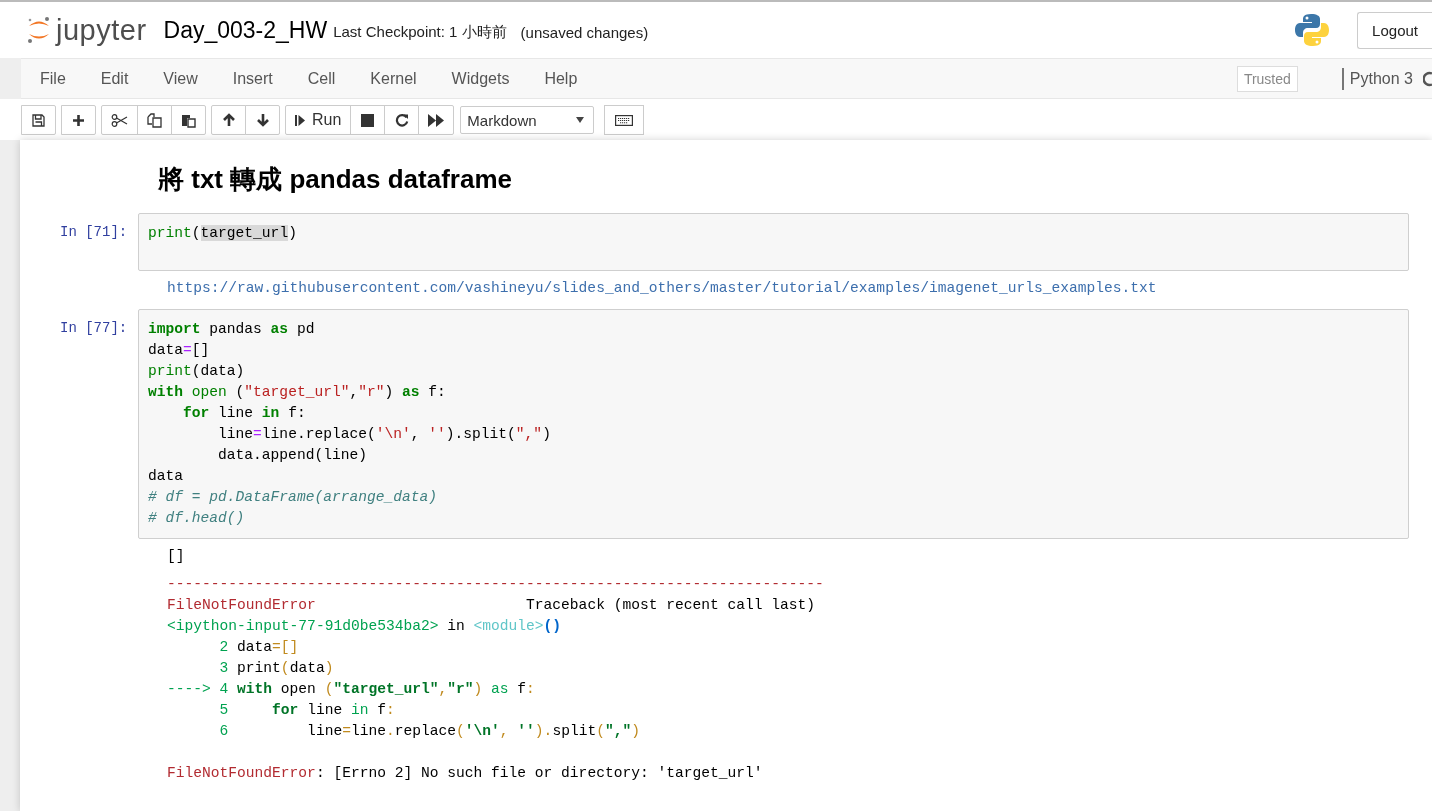 This screenshot has height=811, width=1432. Describe the element at coordinates (1267, 78) in the screenshot. I see `trusted-indicator: Trusted` at that location.